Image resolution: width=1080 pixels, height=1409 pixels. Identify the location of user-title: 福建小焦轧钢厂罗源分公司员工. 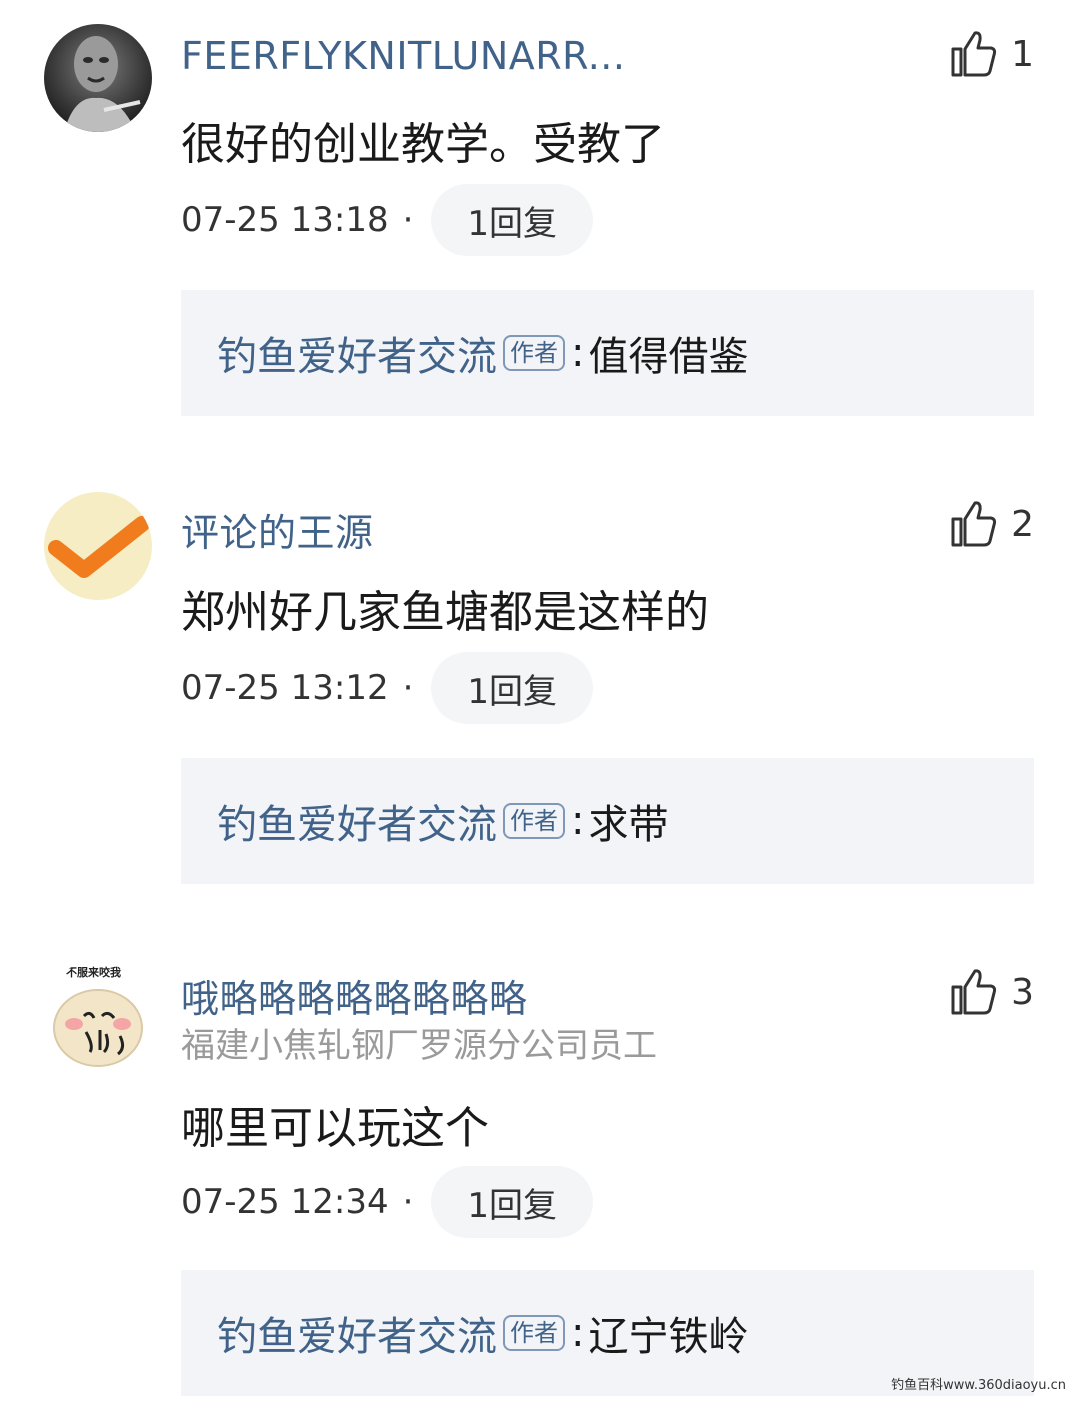
(419, 1046).